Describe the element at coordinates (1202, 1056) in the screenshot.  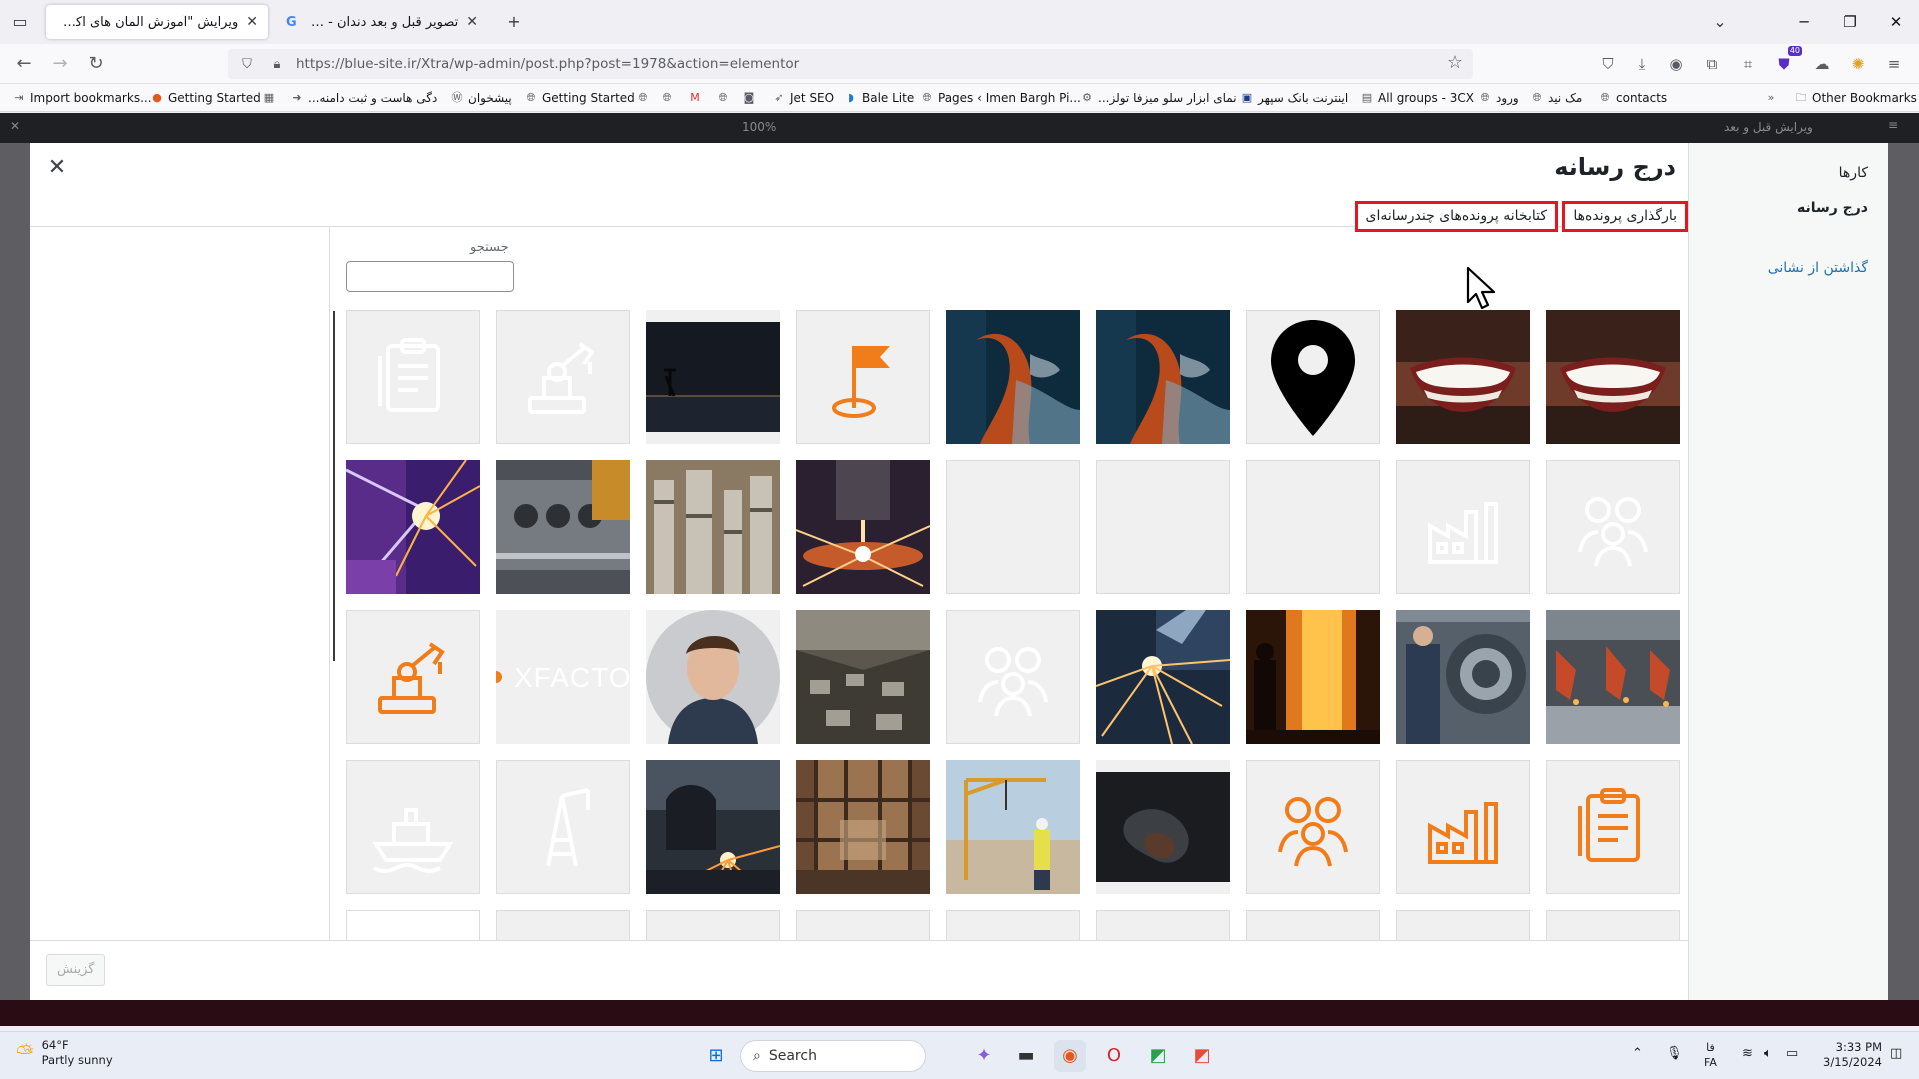
I see `app-red-icon: ◩` at that location.